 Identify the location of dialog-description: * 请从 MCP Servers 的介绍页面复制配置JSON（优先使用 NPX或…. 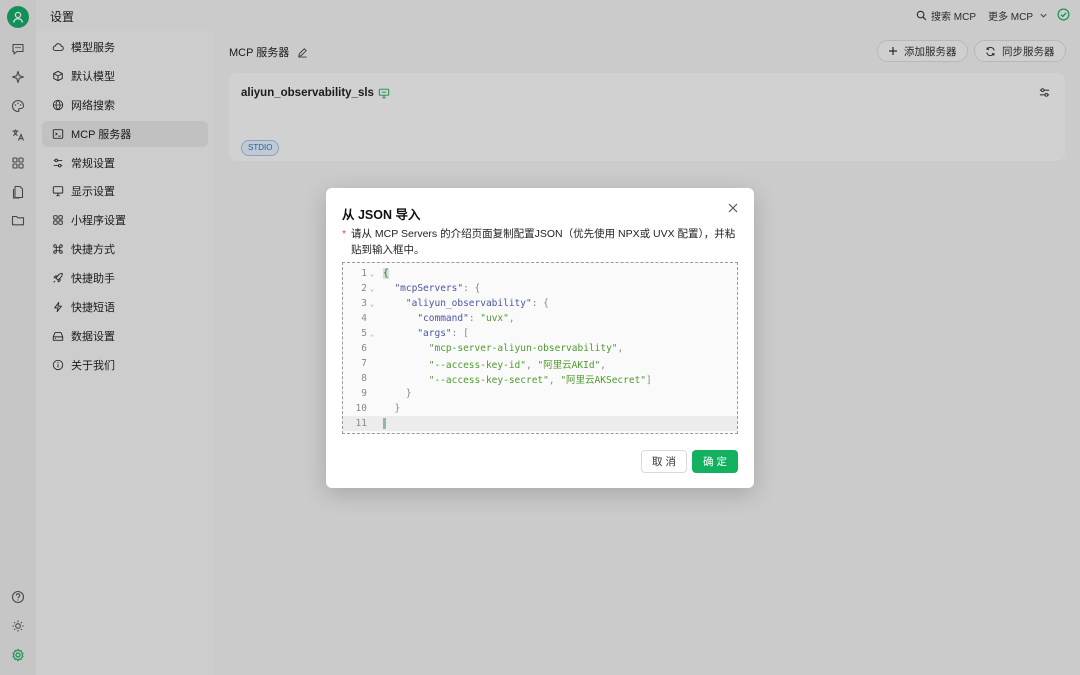
(540, 242).